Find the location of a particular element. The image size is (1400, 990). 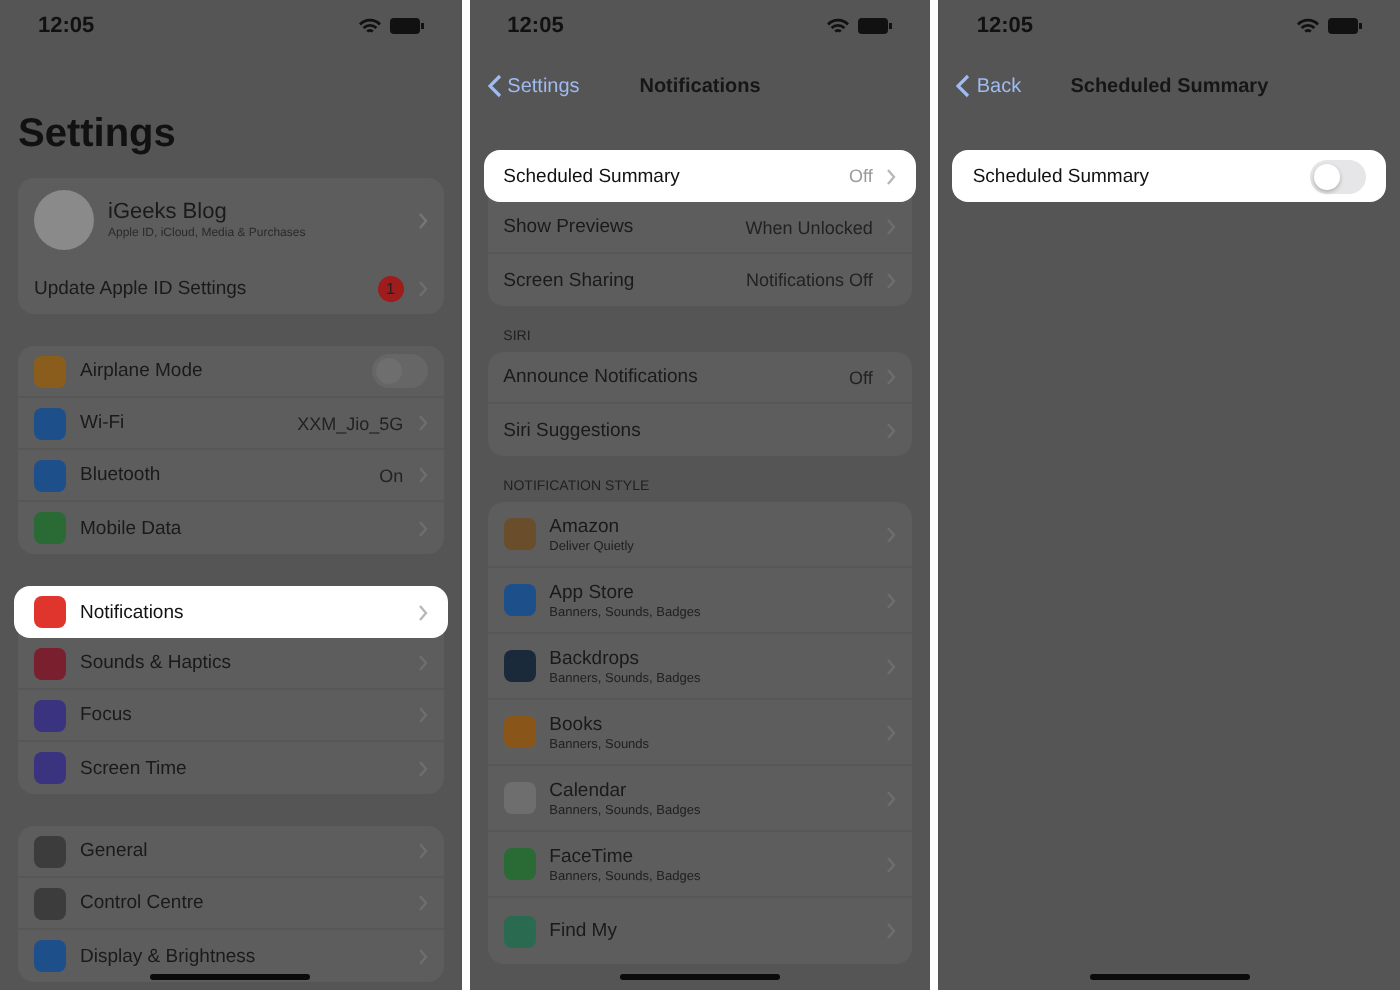

settings-row: Screen Sharing Notifications Off is located at coordinates (700, 280).